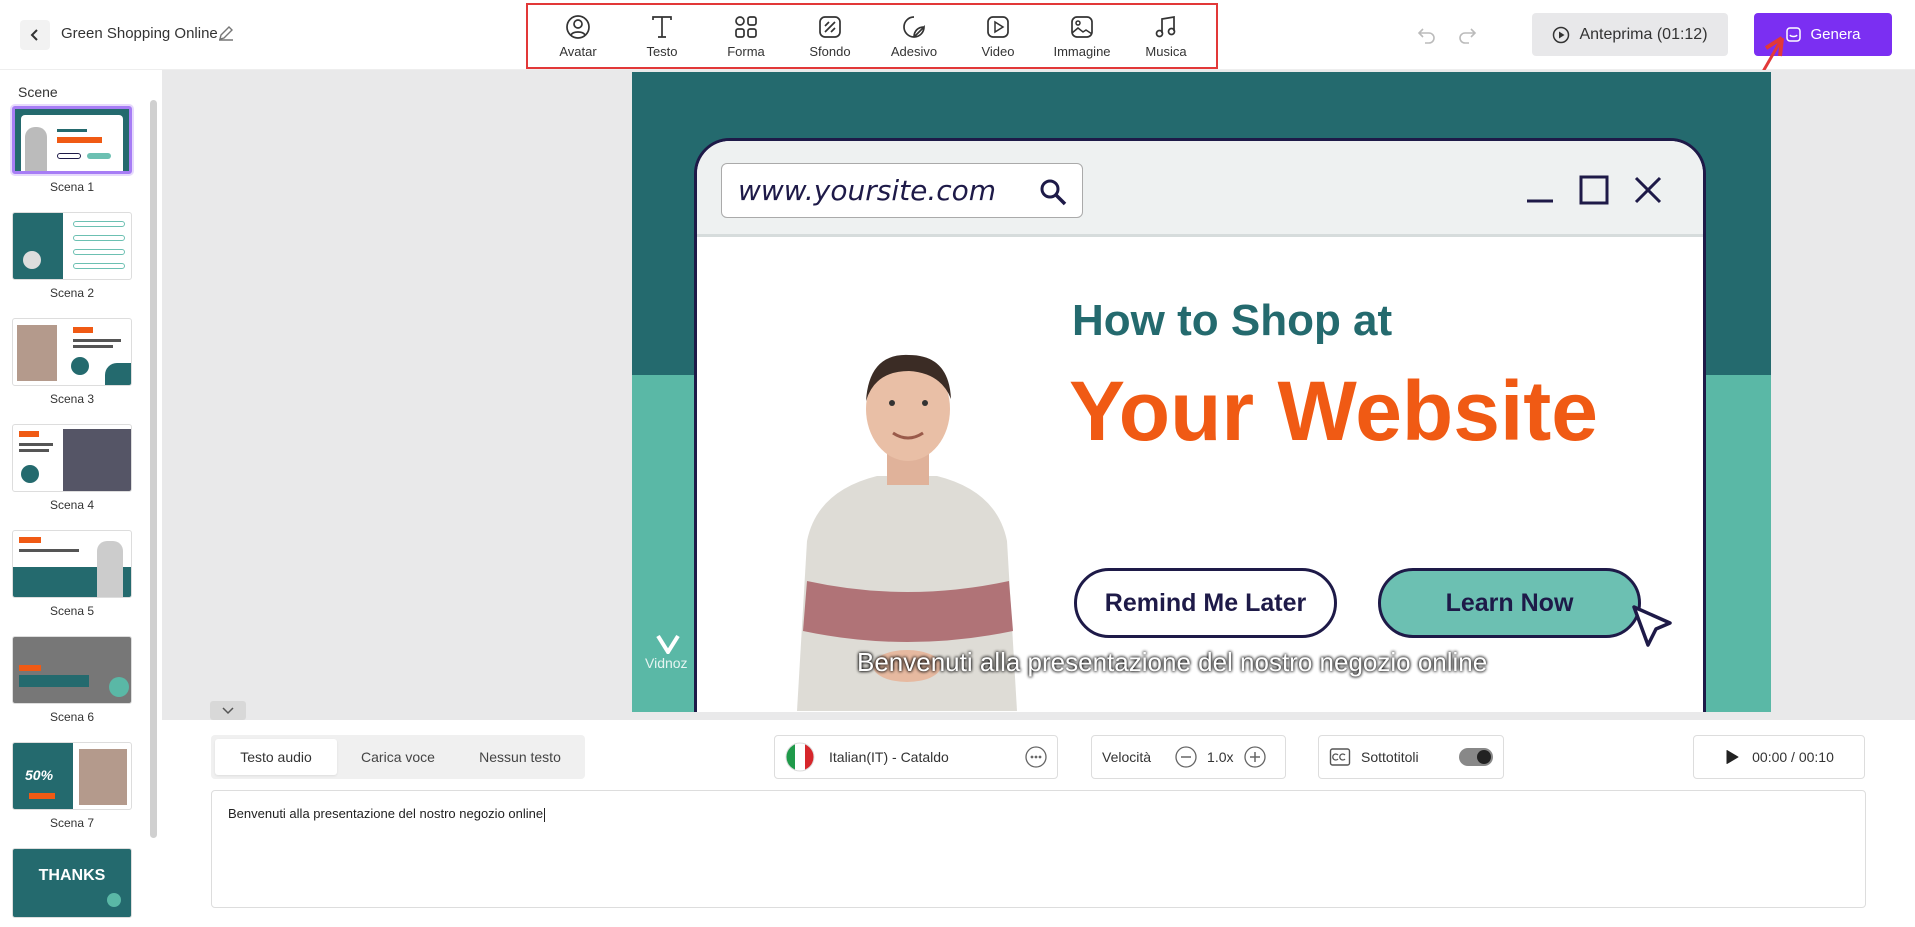 Image resolution: width=1915 pixels, height=927 pixels. I want to click on close-icon, so click(1648, 190).